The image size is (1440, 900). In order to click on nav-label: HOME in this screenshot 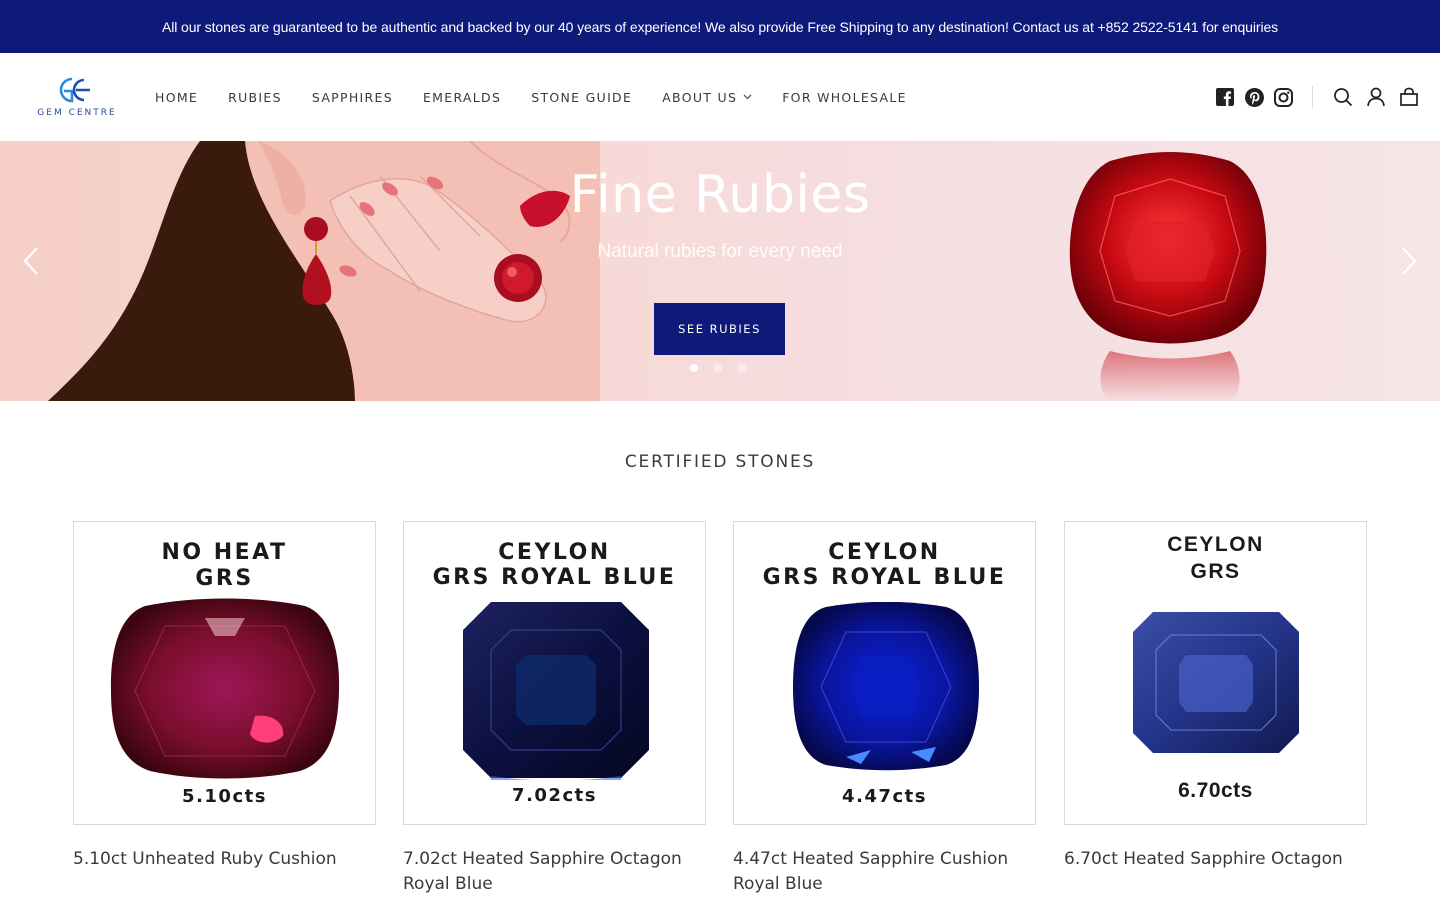, I will do `click(177, 97)`.